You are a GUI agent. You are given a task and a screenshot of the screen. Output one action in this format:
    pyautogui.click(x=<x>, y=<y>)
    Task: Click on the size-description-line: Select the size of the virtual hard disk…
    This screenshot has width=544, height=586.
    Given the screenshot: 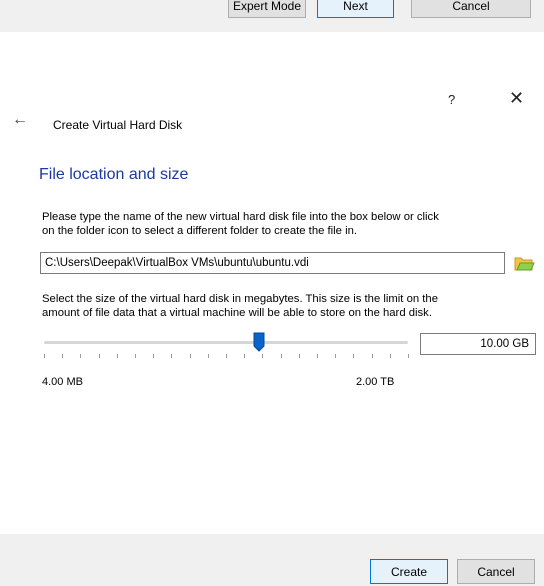 What is the action you would take?
    pyautogui.click(x=240, y=299)
    